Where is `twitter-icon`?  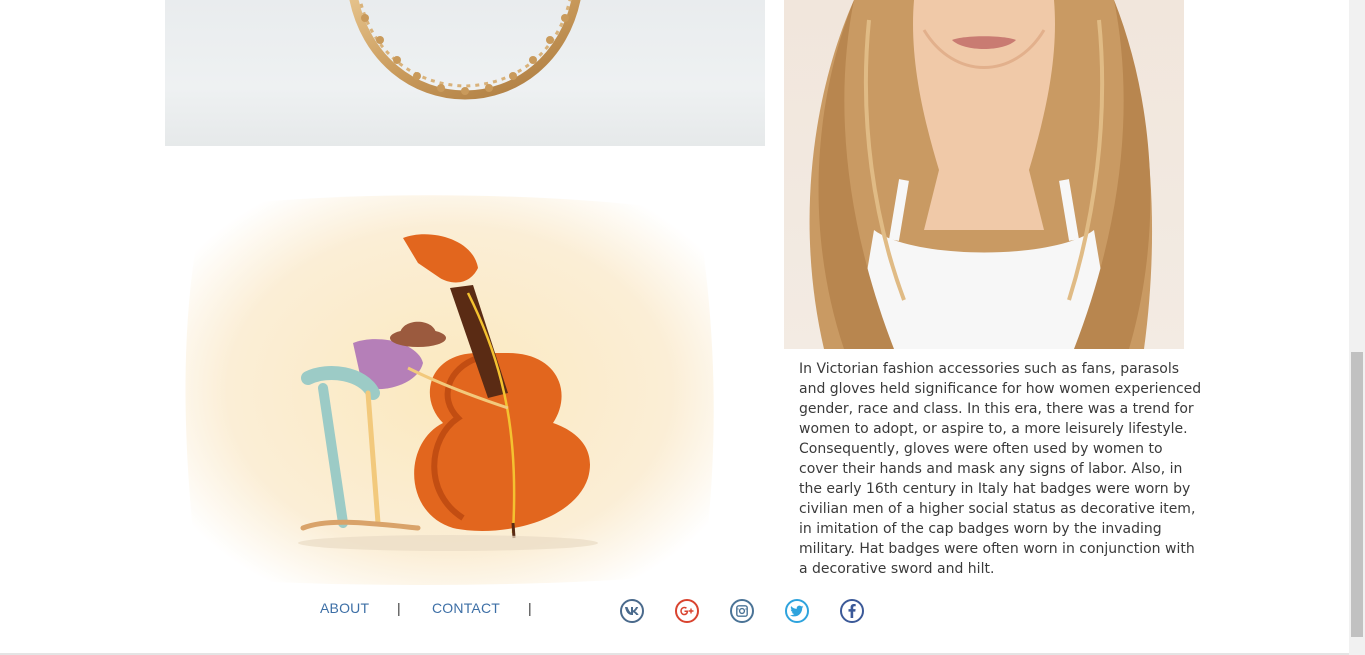
twitter-icon is located at coordinates (797, 611).